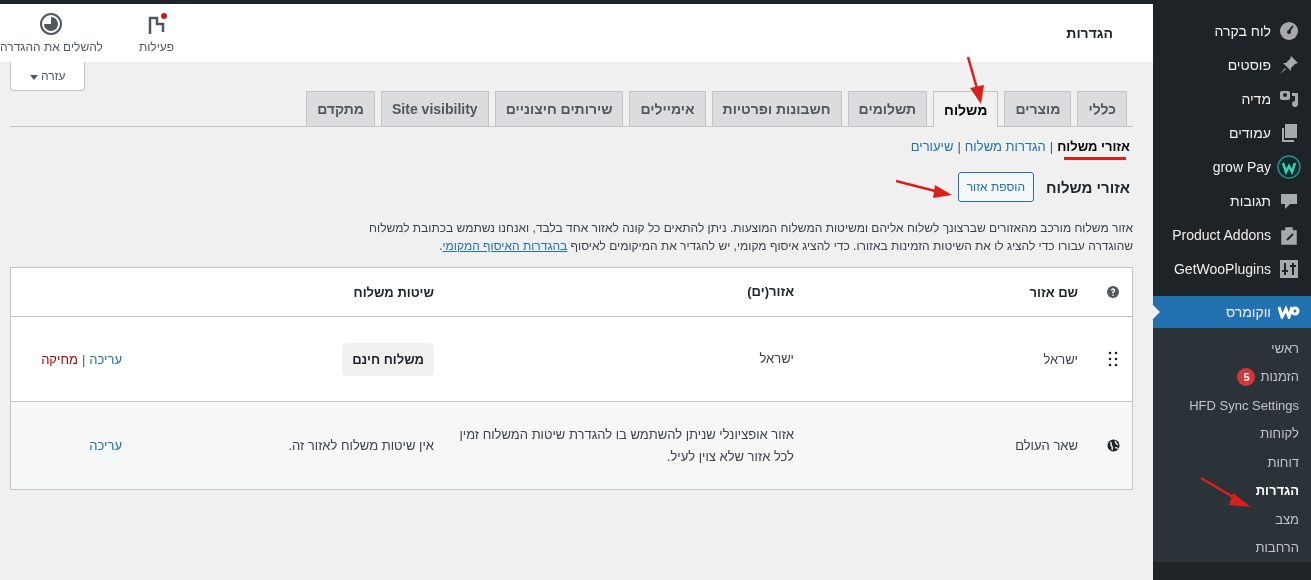  I want to click on submenu-item: לקוחות, so click(1232, 433).